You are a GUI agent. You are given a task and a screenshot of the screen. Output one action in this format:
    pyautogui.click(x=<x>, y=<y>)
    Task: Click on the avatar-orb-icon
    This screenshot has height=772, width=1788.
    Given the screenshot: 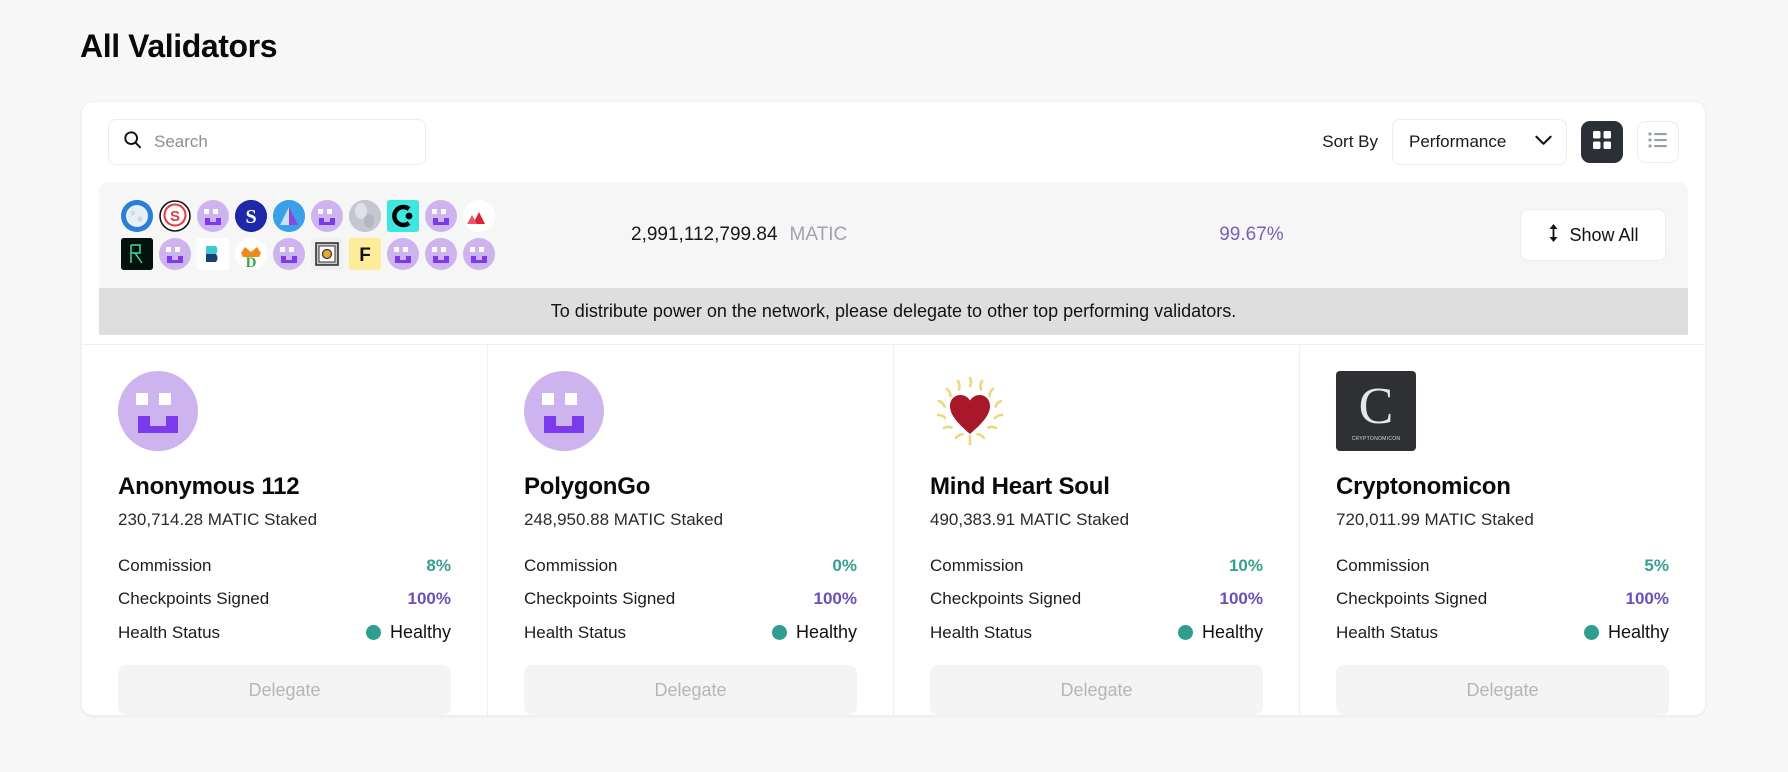 What is the action you would take?
    pyautogui.click(x=365, y=216)
    